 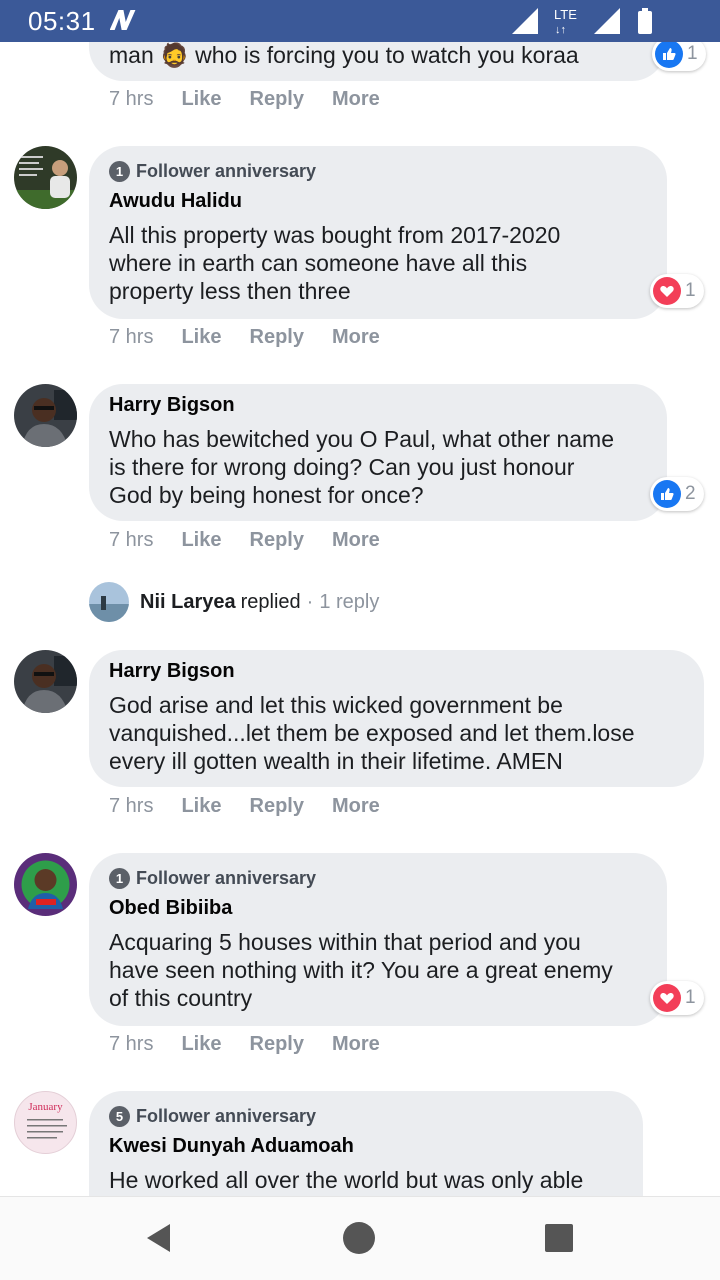 What do you see at coordinates (601, 21) in the screenshot?
I see `status-icons: LTE ↓↑` at bounding box center [601, 21].